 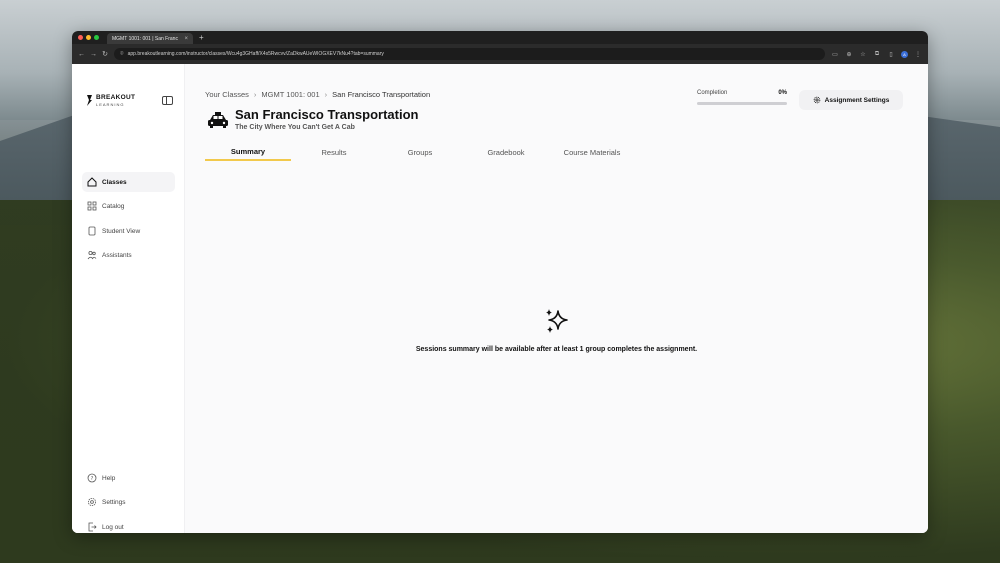 What do you see at coordinates (500, 37) in the screenshot?
I see `tab-strip: MGMT 1001: 001 | San Franc × +` at bounding box center [500, 37].